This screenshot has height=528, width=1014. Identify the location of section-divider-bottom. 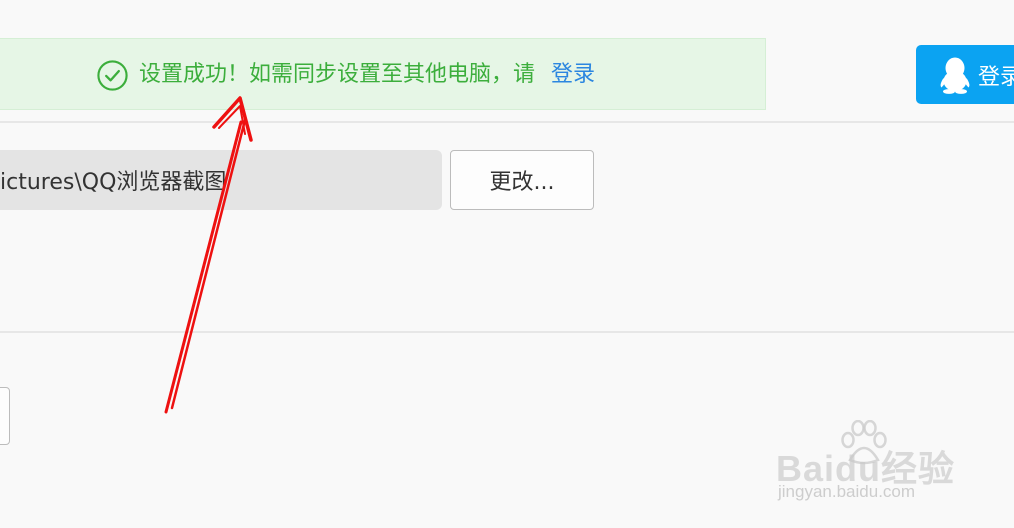
(507, 332).